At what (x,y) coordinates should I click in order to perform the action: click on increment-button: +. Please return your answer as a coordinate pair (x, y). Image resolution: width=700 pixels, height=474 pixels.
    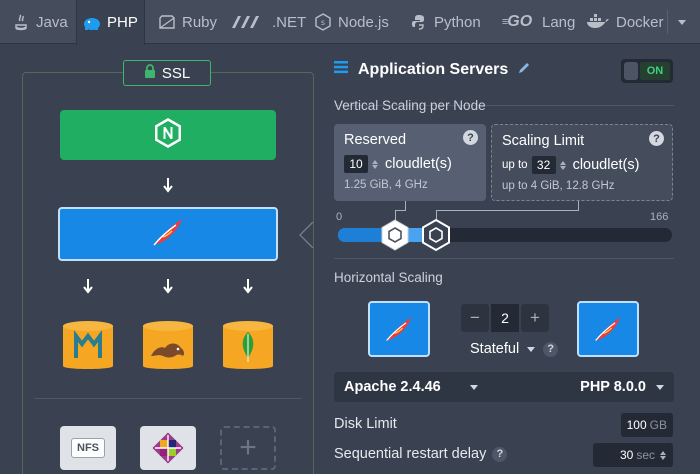
    Looking at the image, I should click on (535, 318).